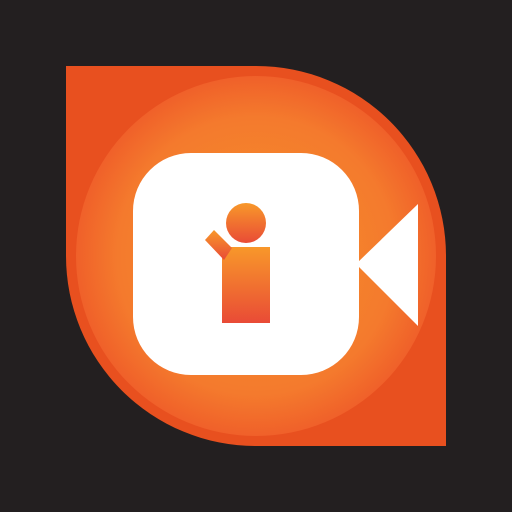 The height and width of the screenshot is (512, 512). Describe the element at coordinates (246, 285) in the screenshot. I see `person-body` at that location.